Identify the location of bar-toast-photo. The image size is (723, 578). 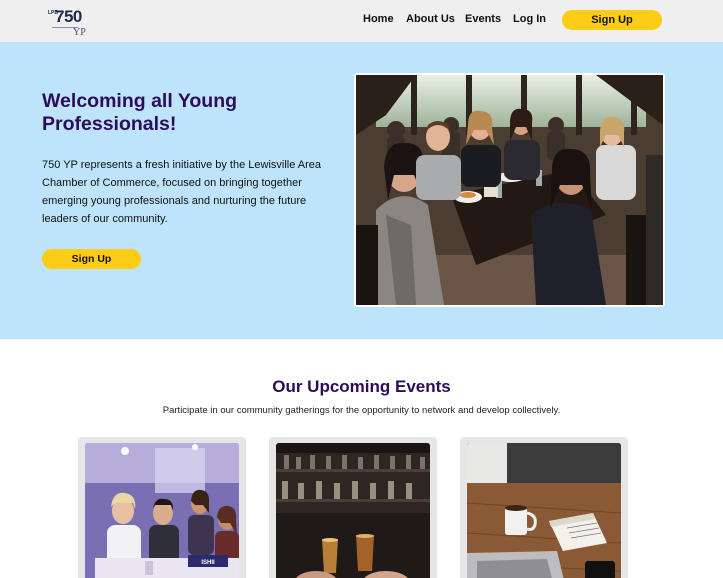
(353, 510).